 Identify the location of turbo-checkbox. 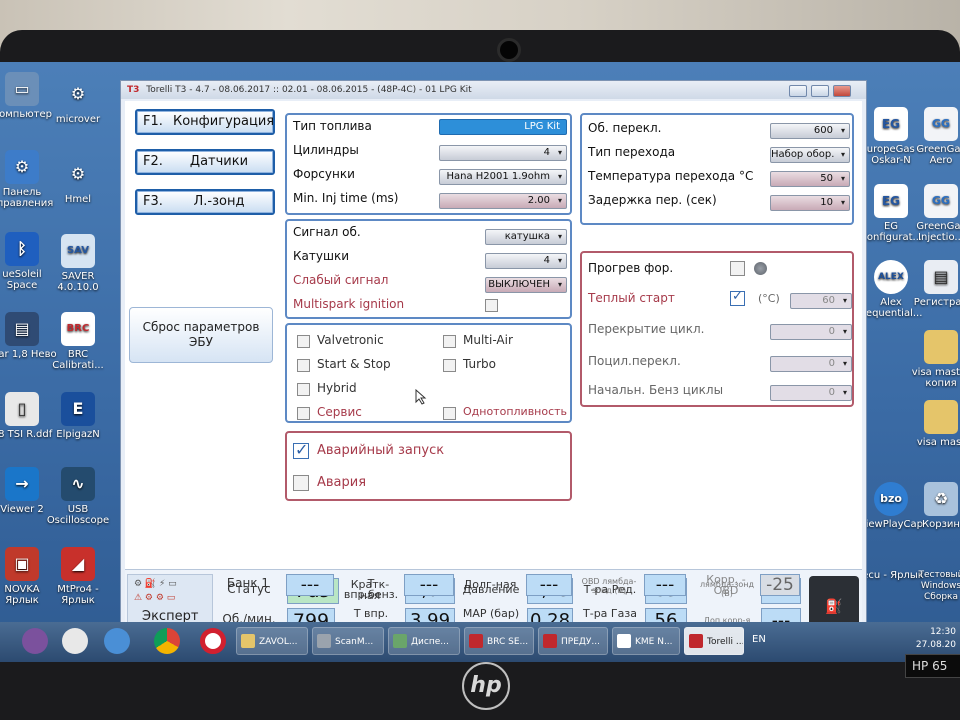
(449, 365).